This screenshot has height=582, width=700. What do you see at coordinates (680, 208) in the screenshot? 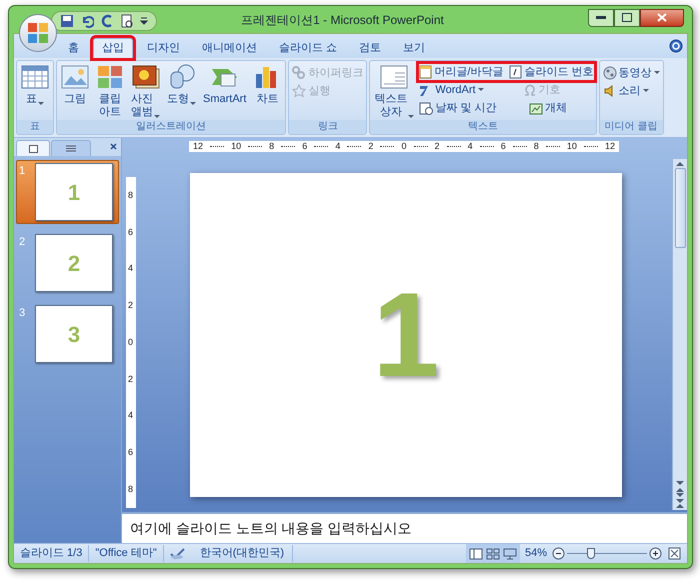
I see `scroll-thumb` at bounding box center [680, 208].